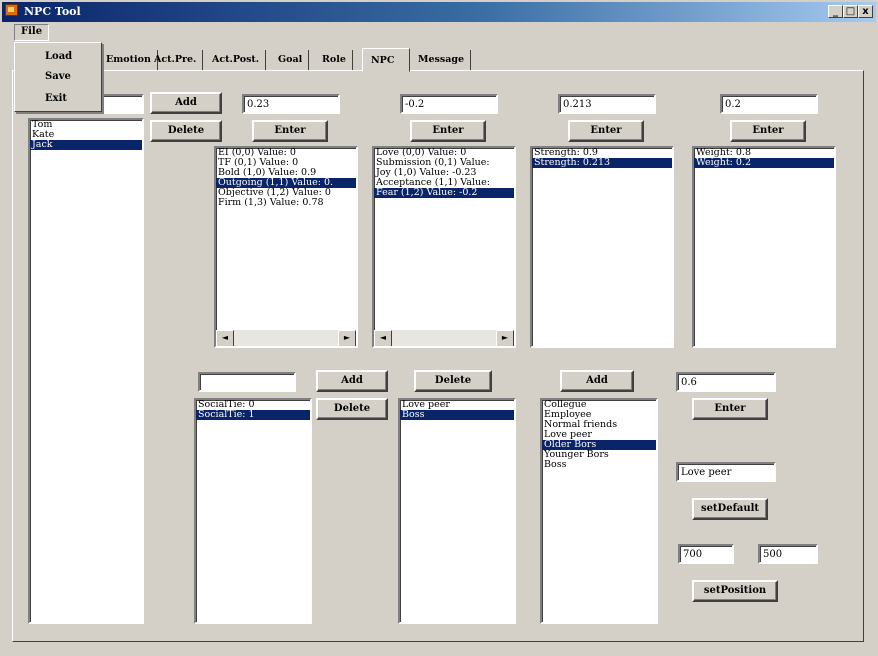 The width and height of the screenshot is (878, 656). Describe the element at coordinates (291, 60) in the screenshot. I see `tab-goal: Goal` at that location.